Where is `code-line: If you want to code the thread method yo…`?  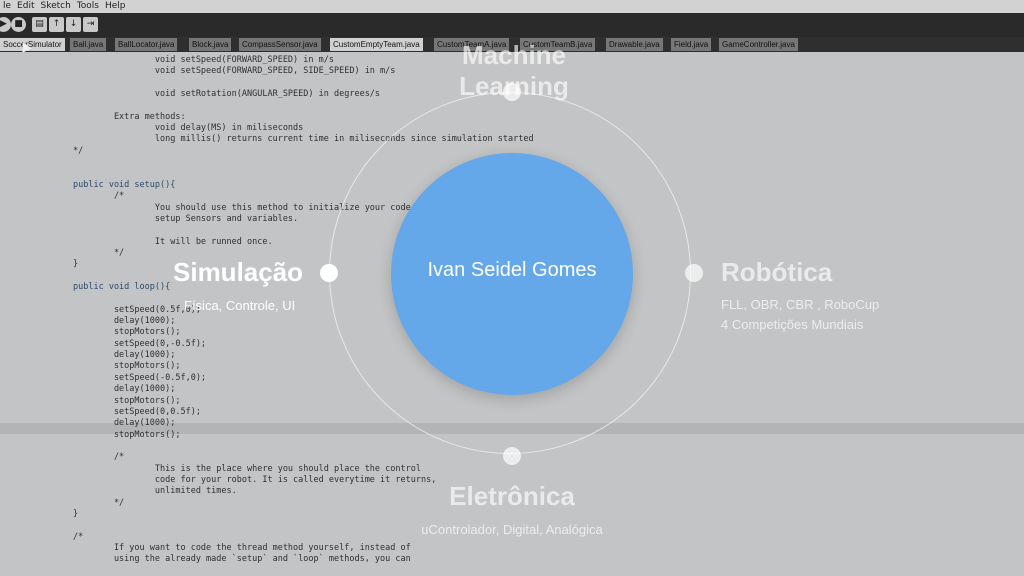
code-line: If you want to code the thread method yo… is located at coordinates (242, 548).